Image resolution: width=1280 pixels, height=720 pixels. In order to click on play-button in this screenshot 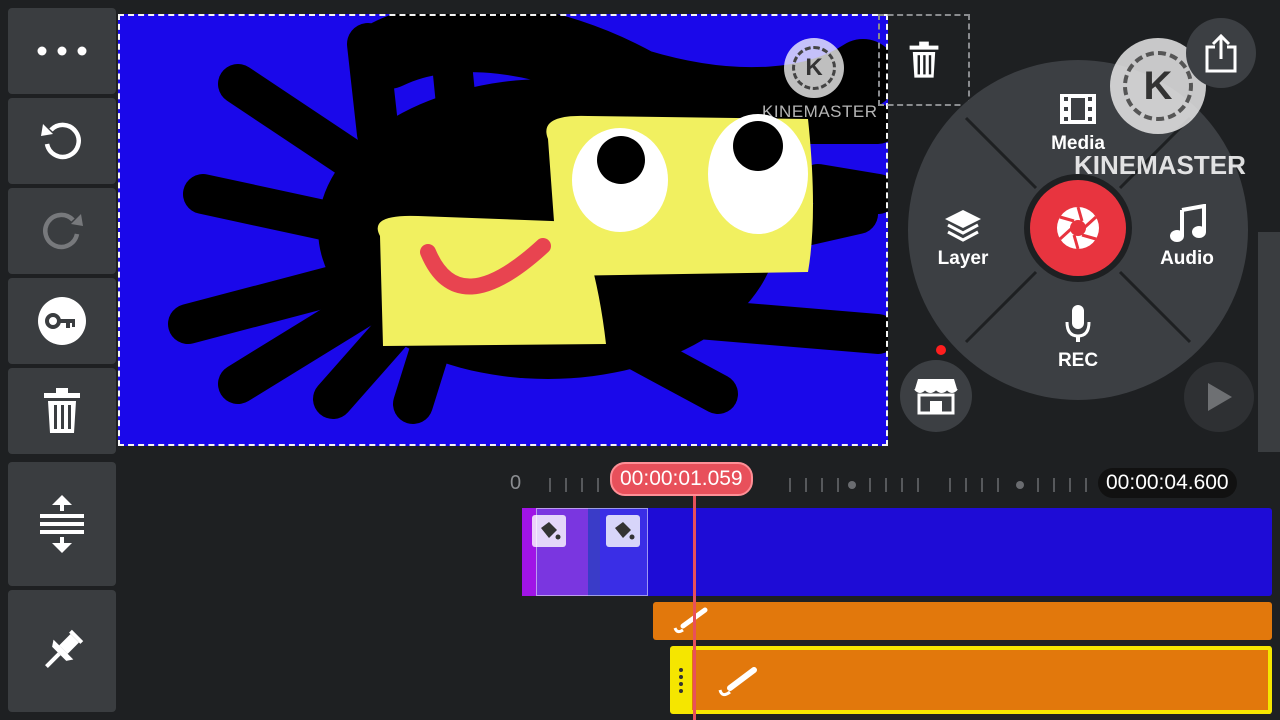, I will do `click(1219, 397)`.